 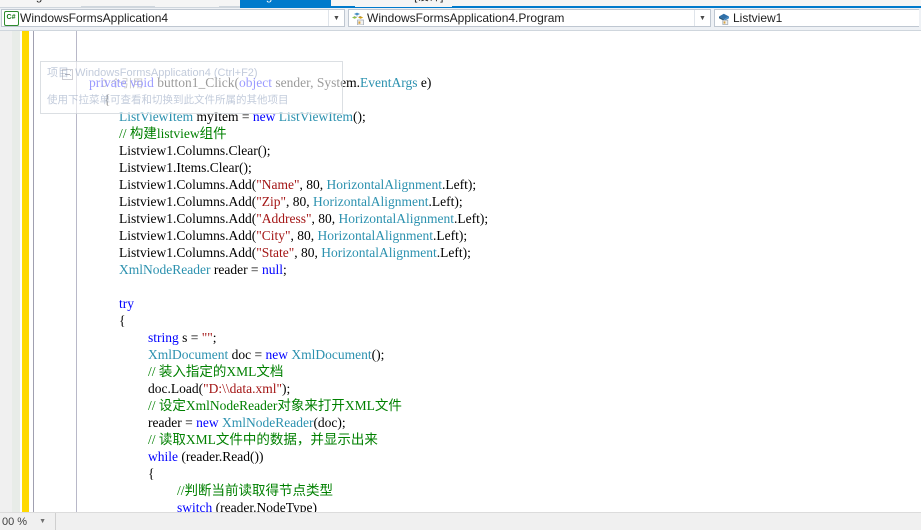 I want to click on code-line: string s = "";, so click(x=182, y=337).